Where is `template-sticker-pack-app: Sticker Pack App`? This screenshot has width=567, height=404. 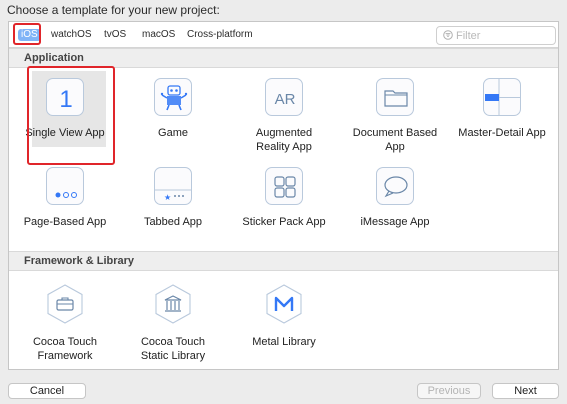
template-sticker-pack-app: Sticker Pack App is located at coordinates (284, 198).